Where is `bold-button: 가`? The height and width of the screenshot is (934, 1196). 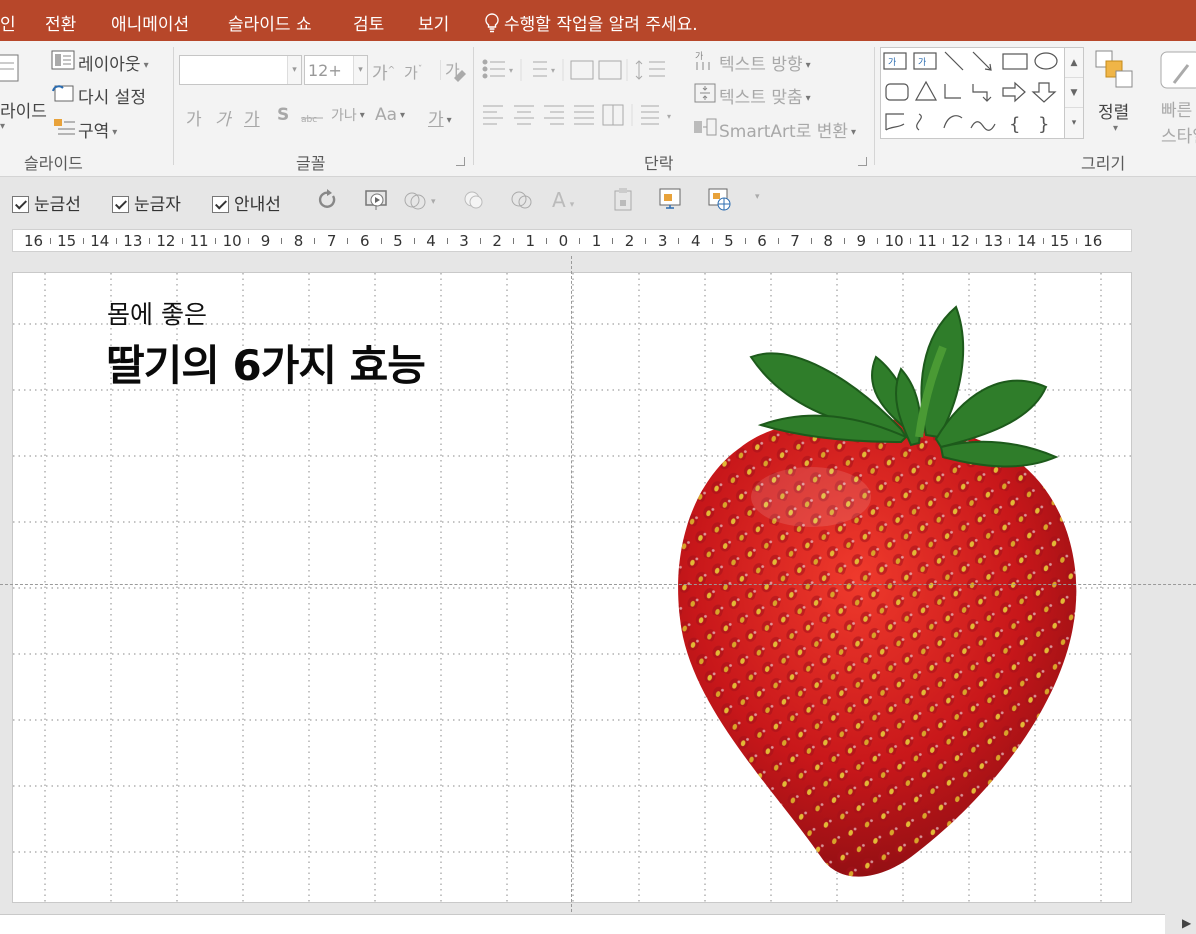 bold-button: 가 is located at coordinates (194, 117).